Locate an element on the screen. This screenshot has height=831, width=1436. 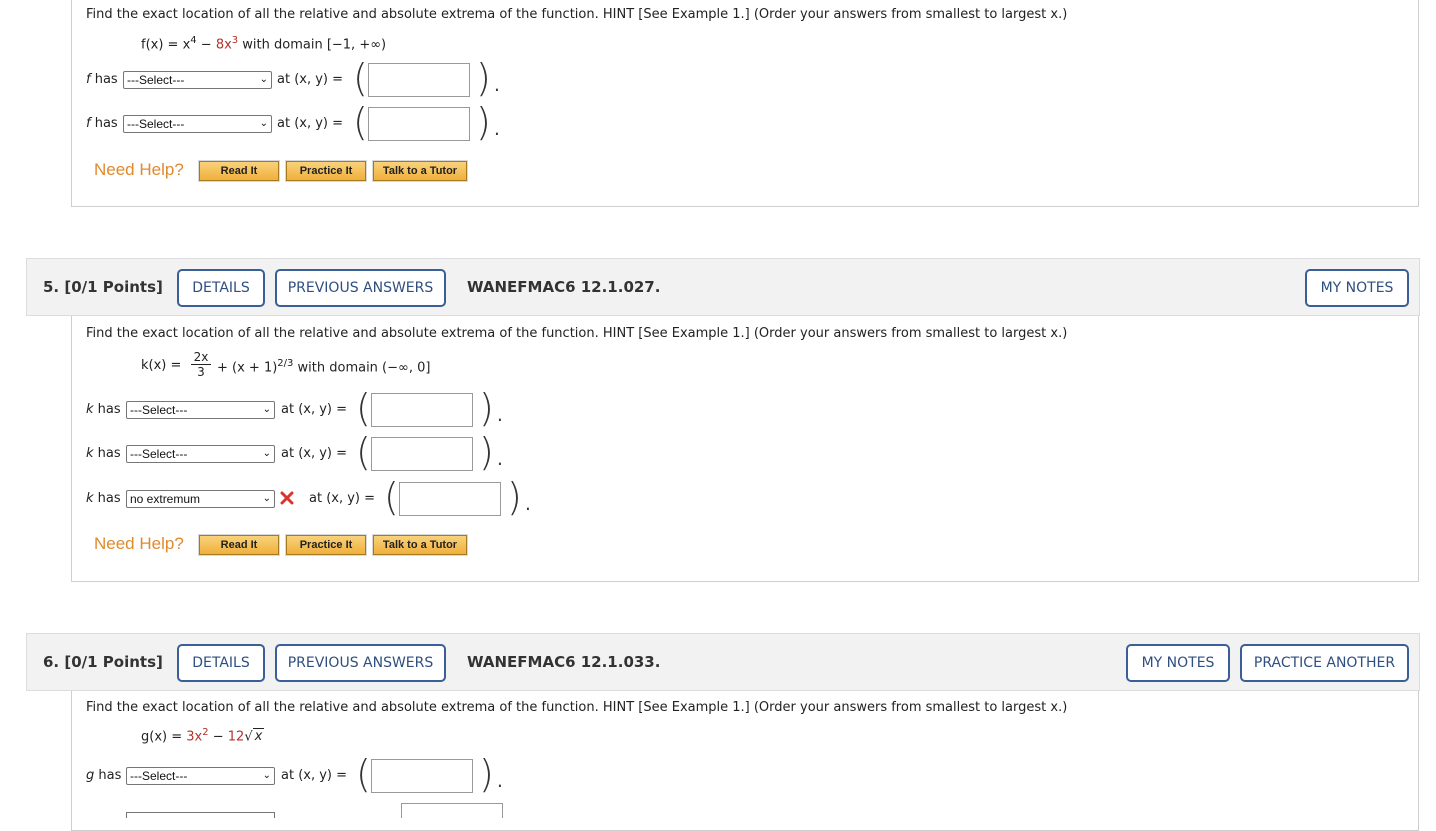
sqrt-symbol: √ is located at coordinates (248, 737).